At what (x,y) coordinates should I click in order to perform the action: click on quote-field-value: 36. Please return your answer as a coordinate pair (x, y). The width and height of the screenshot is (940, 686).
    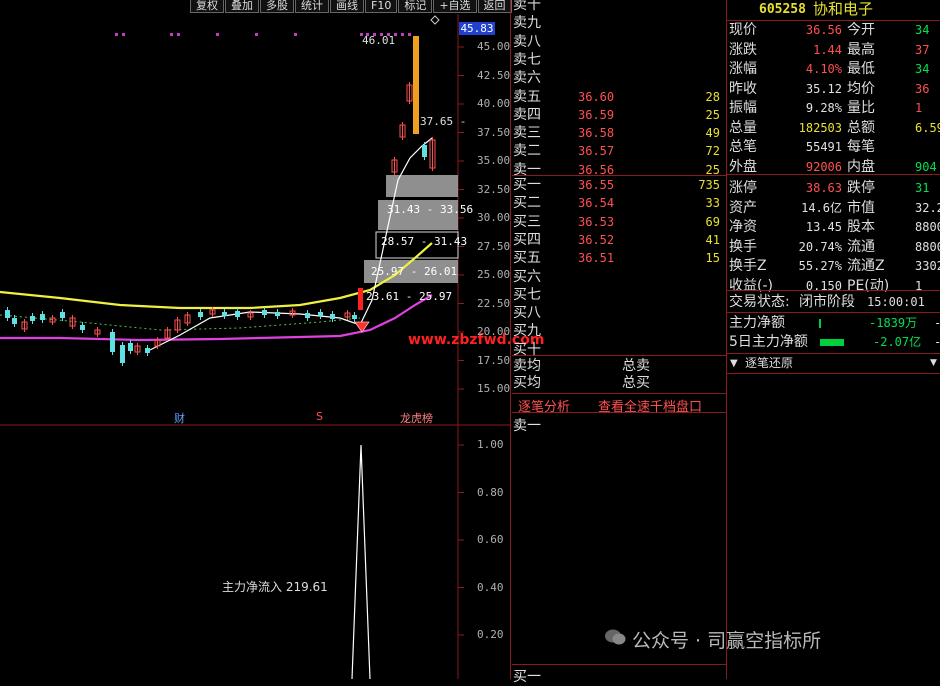
    Looking at the image, I should click on (922, 88).